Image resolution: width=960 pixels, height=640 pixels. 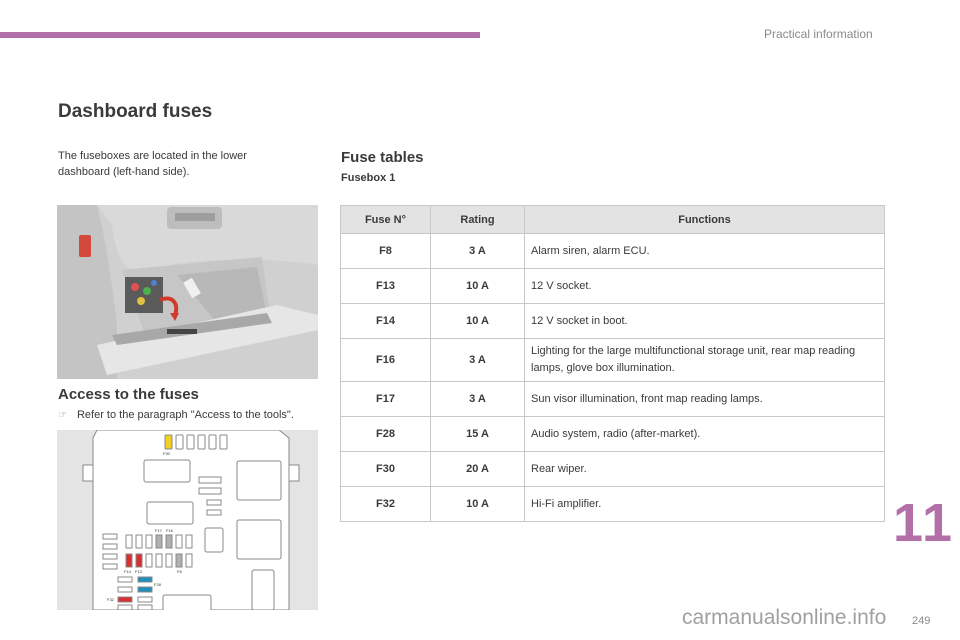 I want to click on label-f13: F13, so click(x=139, y=571).